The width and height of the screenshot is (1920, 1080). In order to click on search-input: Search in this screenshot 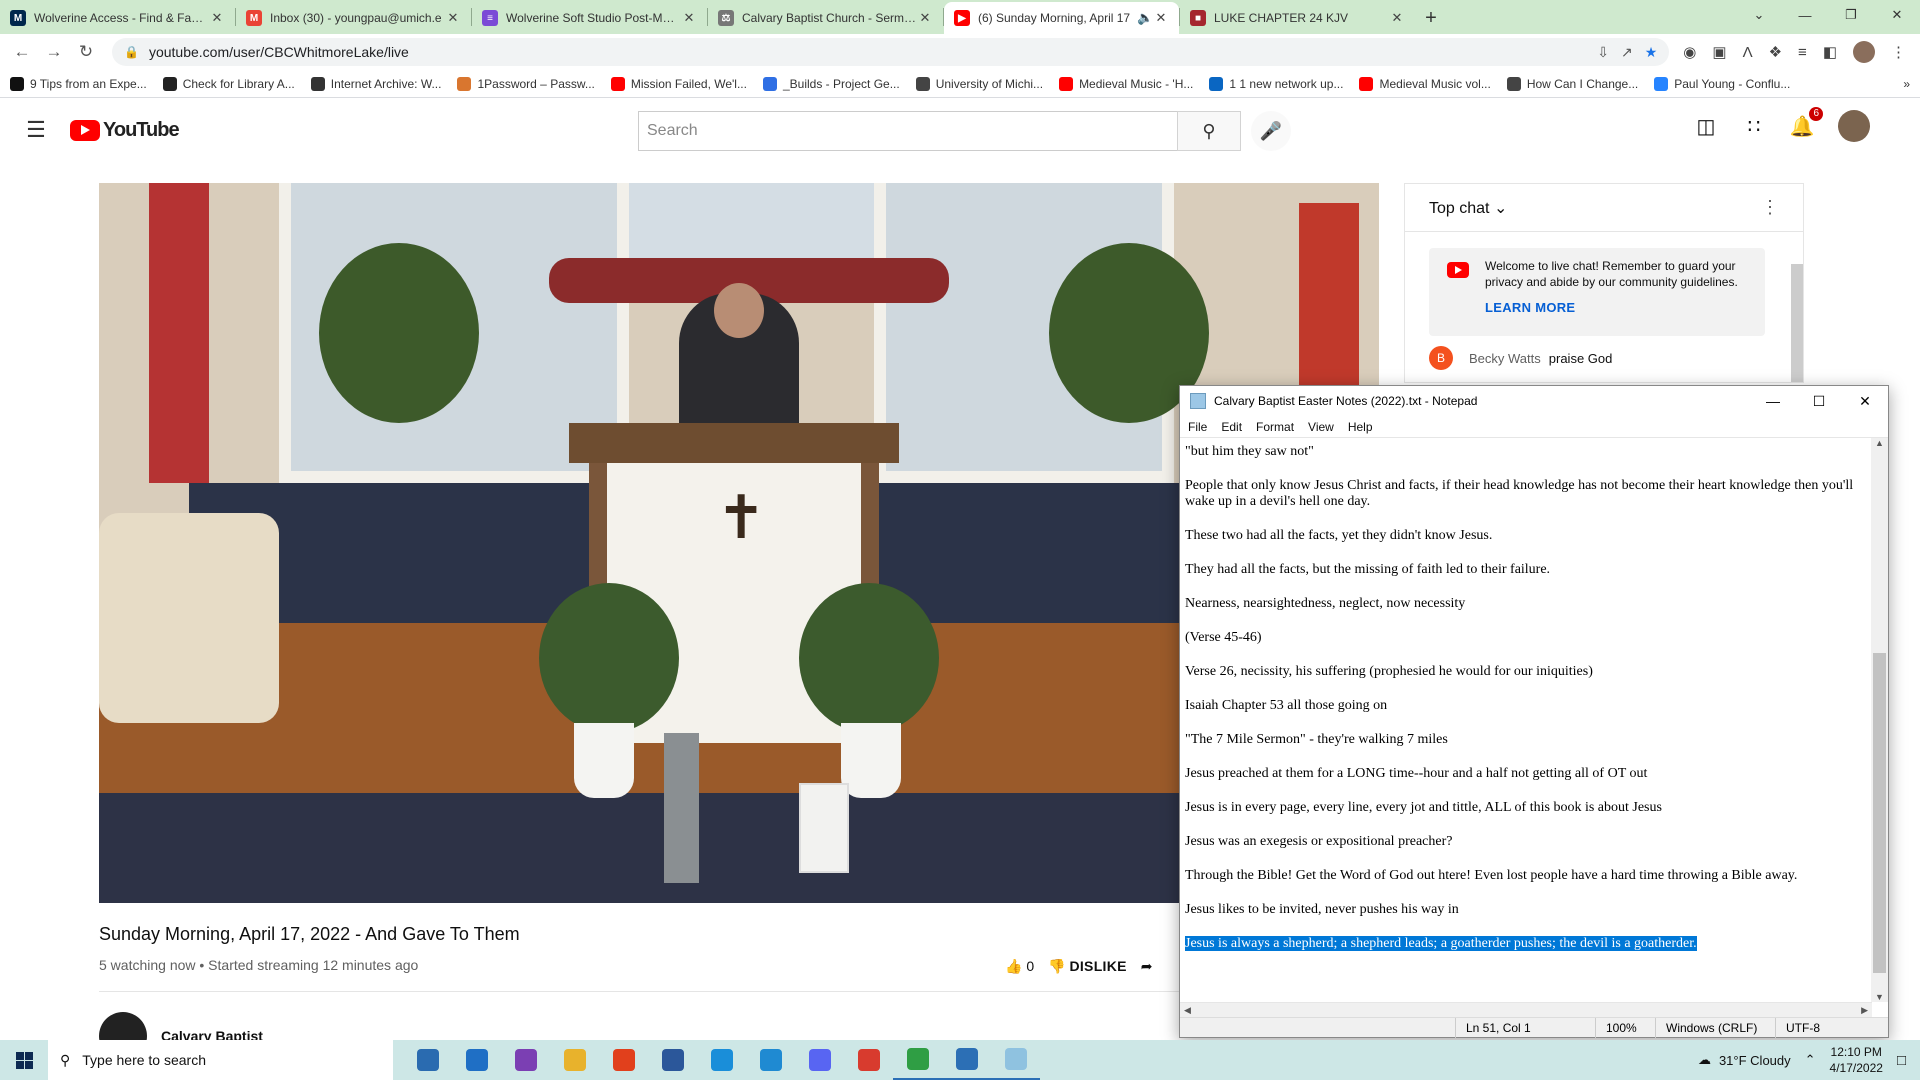, I will do `click(907, 131)`.